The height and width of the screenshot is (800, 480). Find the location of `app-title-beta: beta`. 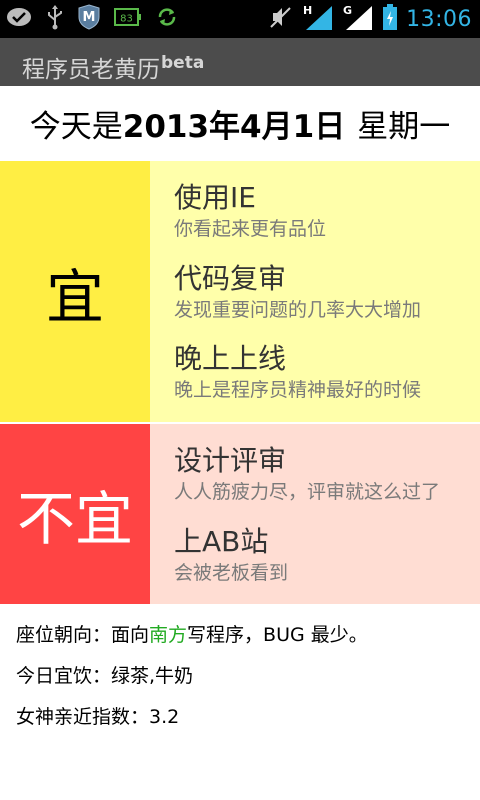

app-title-beta: beta is located at coordinates (183, 63).